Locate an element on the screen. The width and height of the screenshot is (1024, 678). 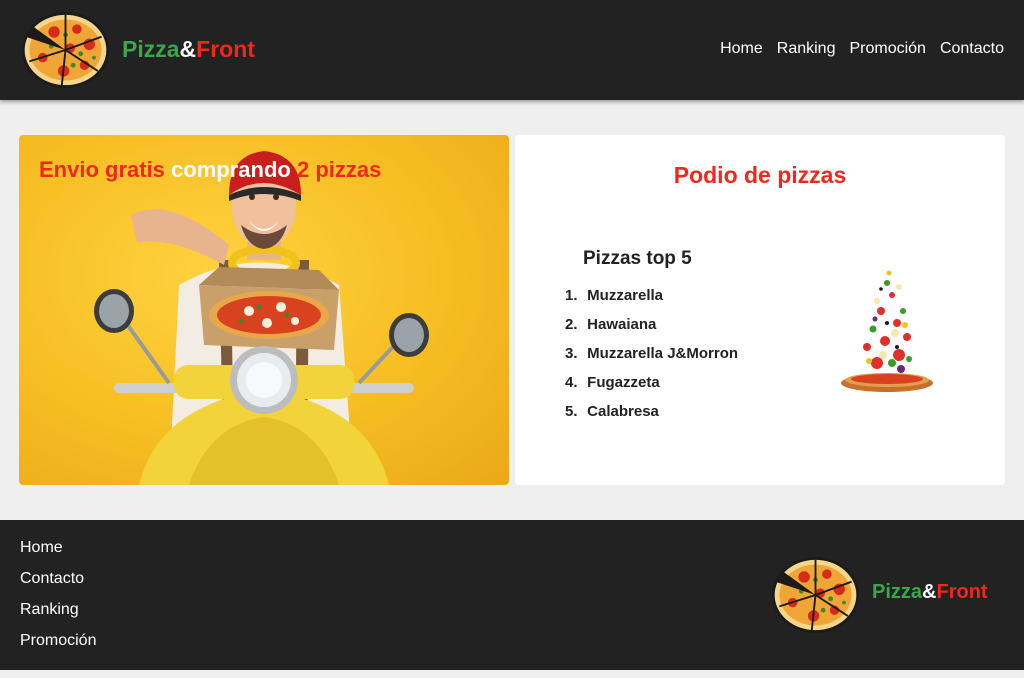
podium-title: Podio de pizzas is located at coordinates (760, 175).